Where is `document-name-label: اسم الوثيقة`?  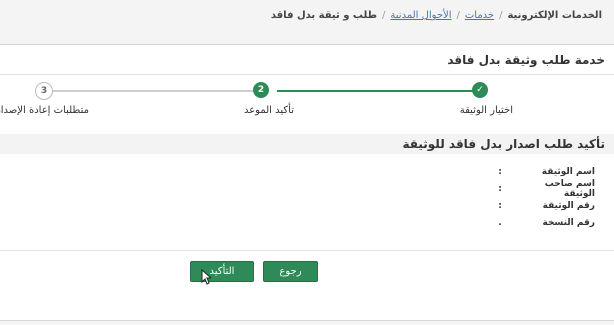
document-name-label: اسم الوثيقة is located at coordinates (568, 171).